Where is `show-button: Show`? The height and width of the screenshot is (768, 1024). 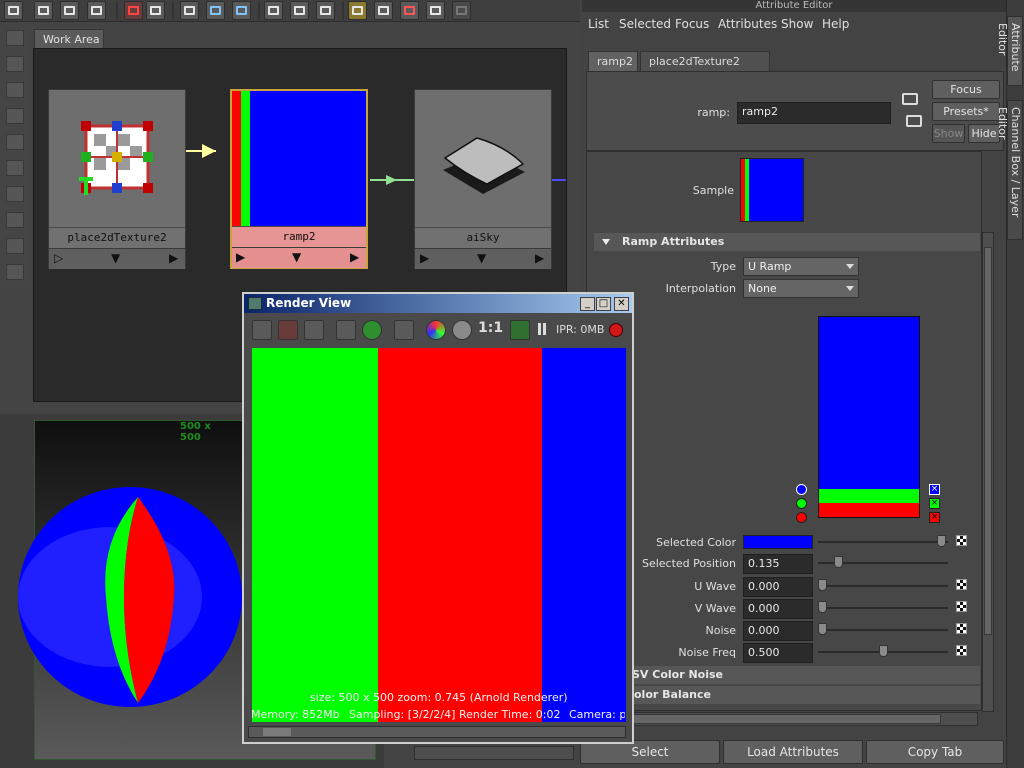 show-button: Show is located at coordinates (948, 133).